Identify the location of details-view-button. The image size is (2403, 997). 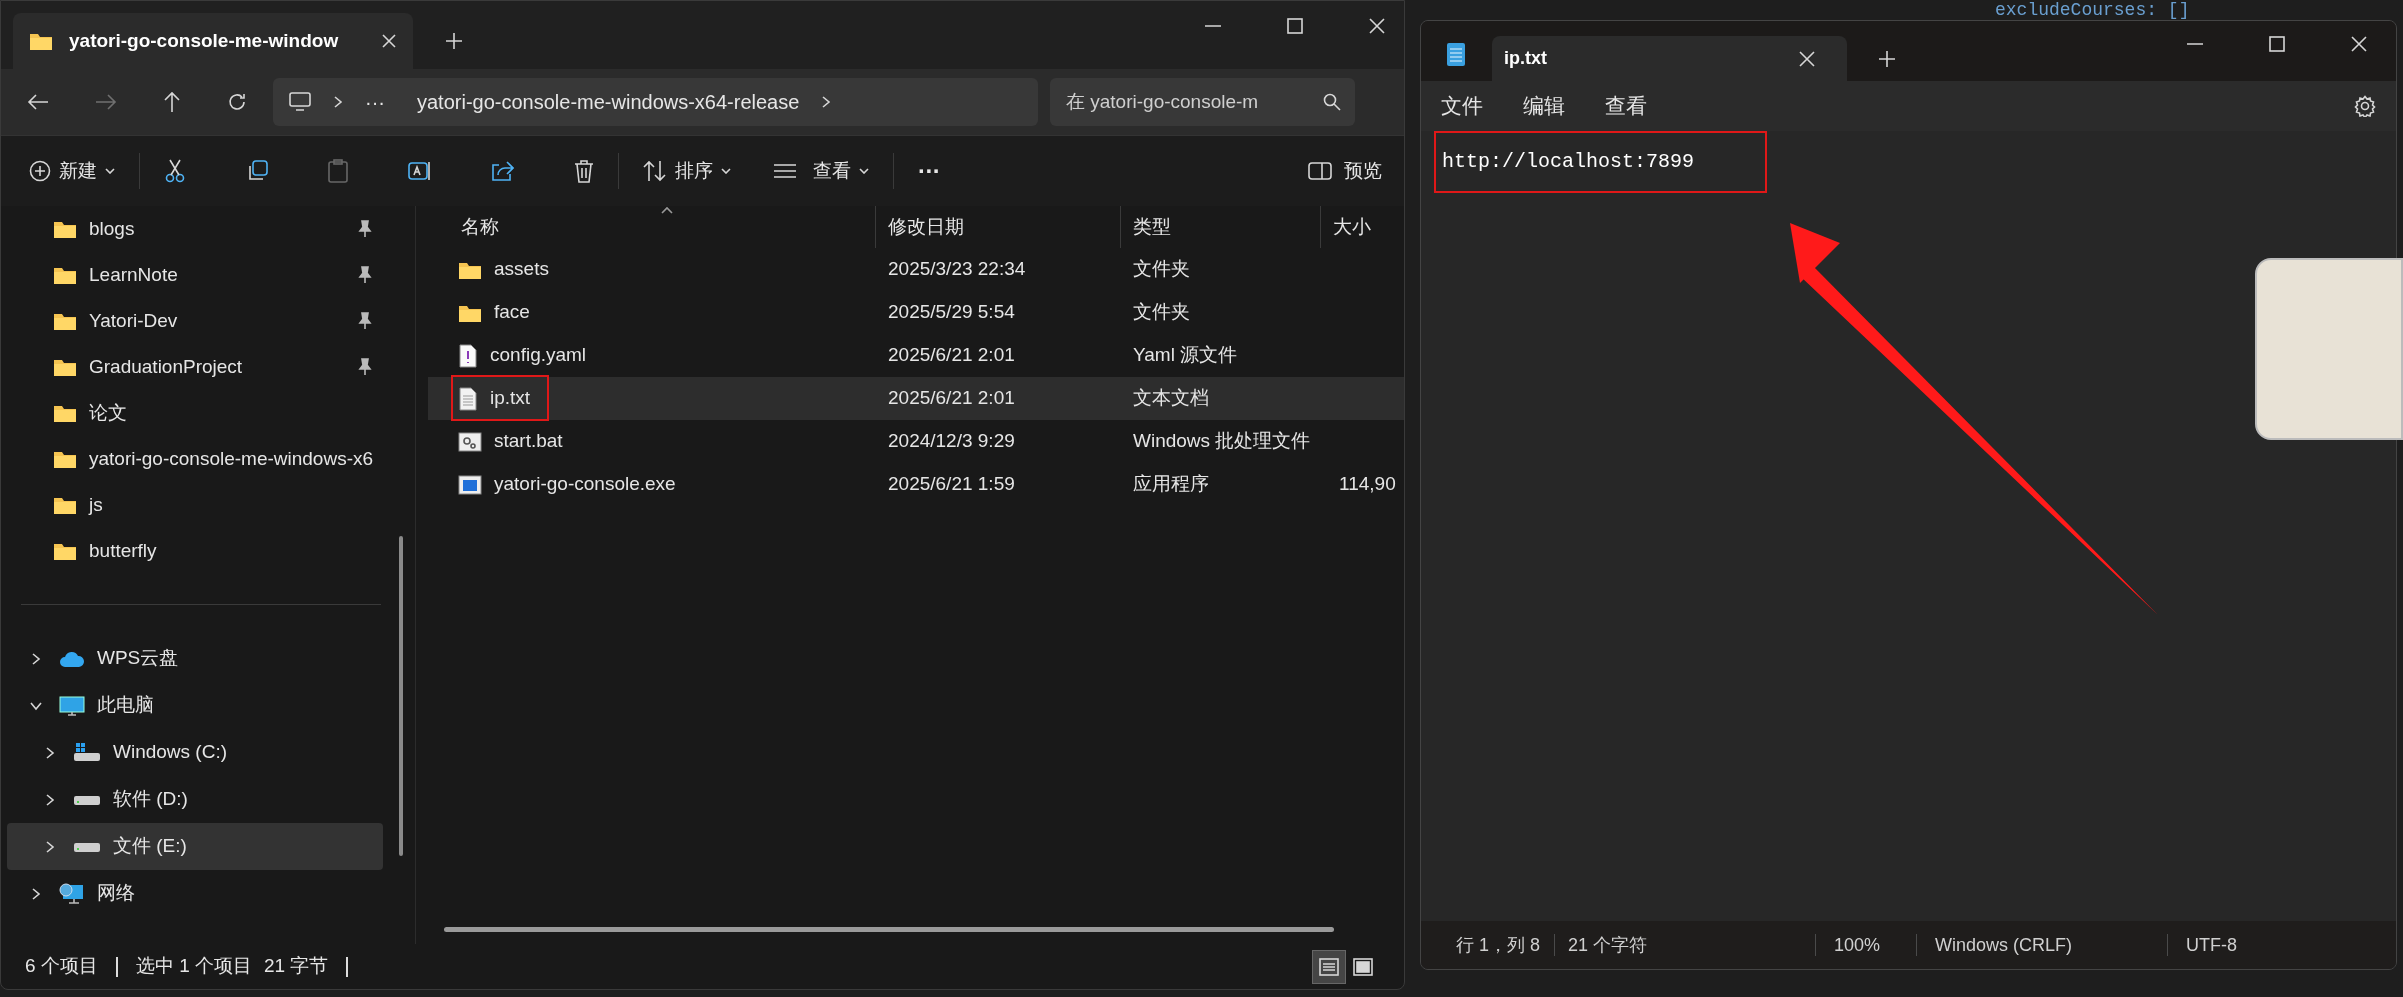
(1329, 966).